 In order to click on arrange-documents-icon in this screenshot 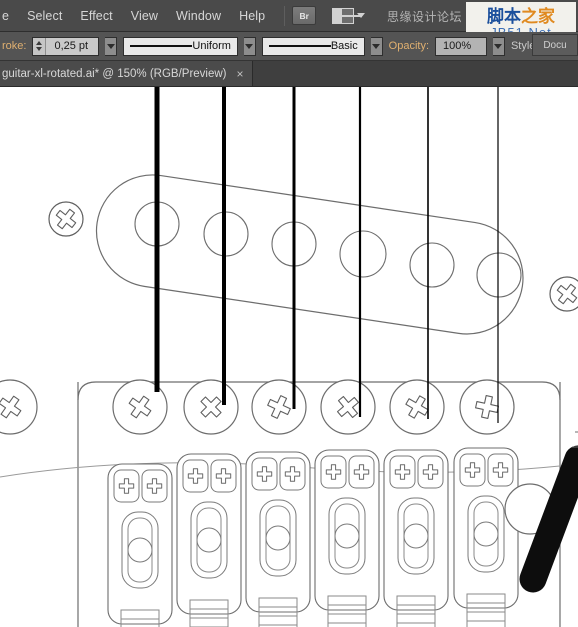, I will do `click(347, 15)`.